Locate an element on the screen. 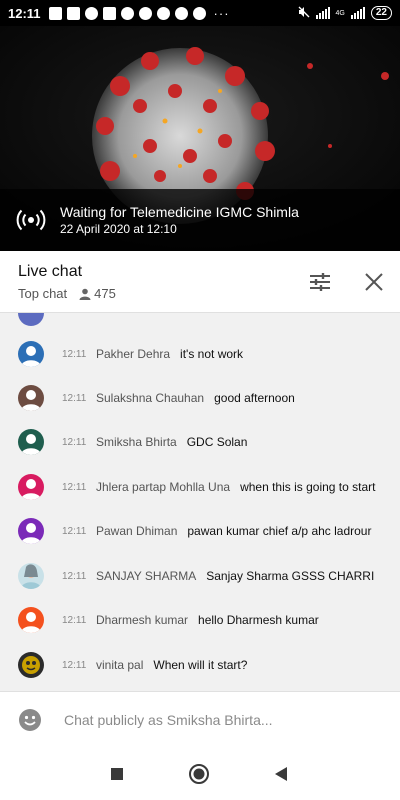 This screenshot has width=400, height=800. filter-button is located at coordinates (320, 282).